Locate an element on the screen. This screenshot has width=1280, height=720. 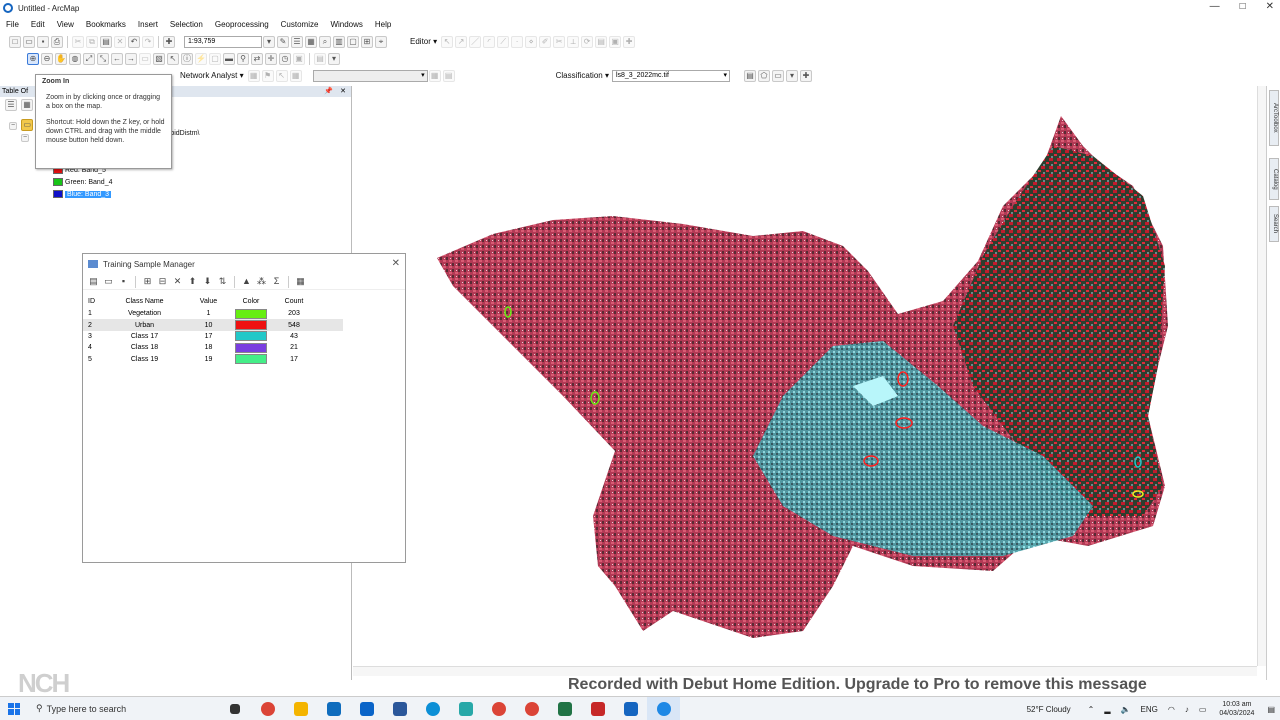
expand-icon: − is located at coordinates (13, 125).